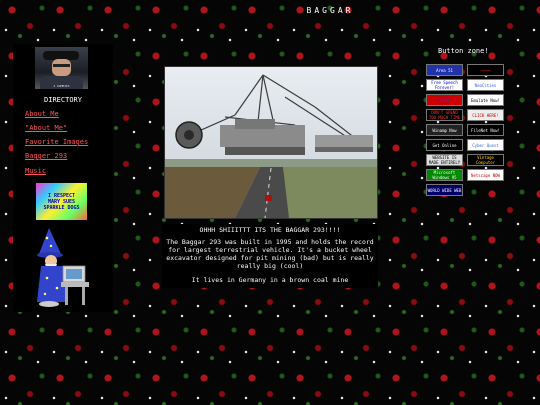 Image resolution: width=540 pixels, height=405 pixels. Describe the element at coordinates (444, 100) in the screenshot. I see `web-button-4: XXXX` at that location.